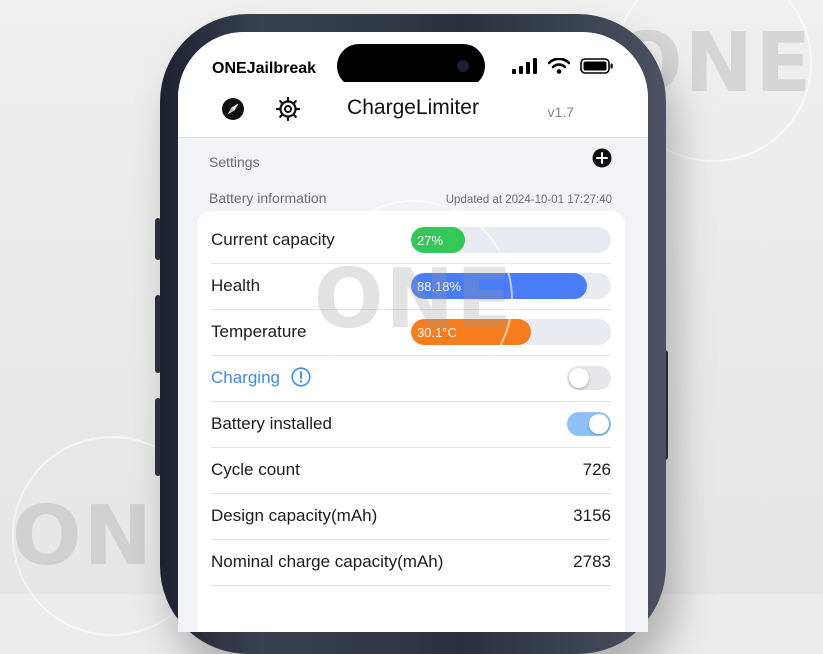  What do you see at coordinates (234, 162) in the screenshot?
I see `settings-header: Settings` at bounding box center [234, 162].